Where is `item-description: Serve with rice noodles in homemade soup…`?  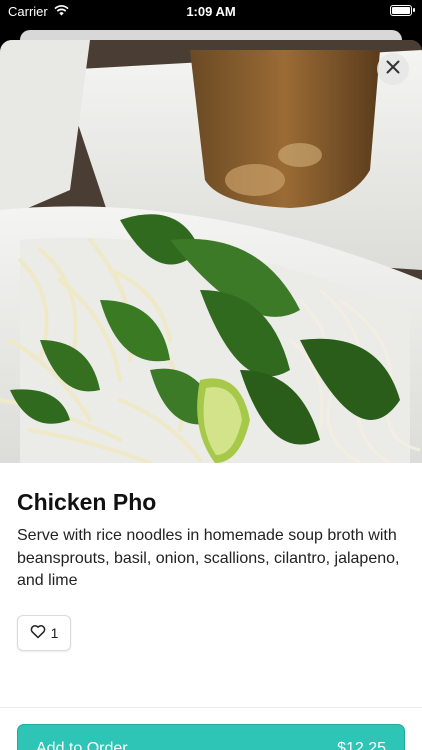
item-description: Serve with rice noodles in homemade soup… is located at coordinates (208, 558).